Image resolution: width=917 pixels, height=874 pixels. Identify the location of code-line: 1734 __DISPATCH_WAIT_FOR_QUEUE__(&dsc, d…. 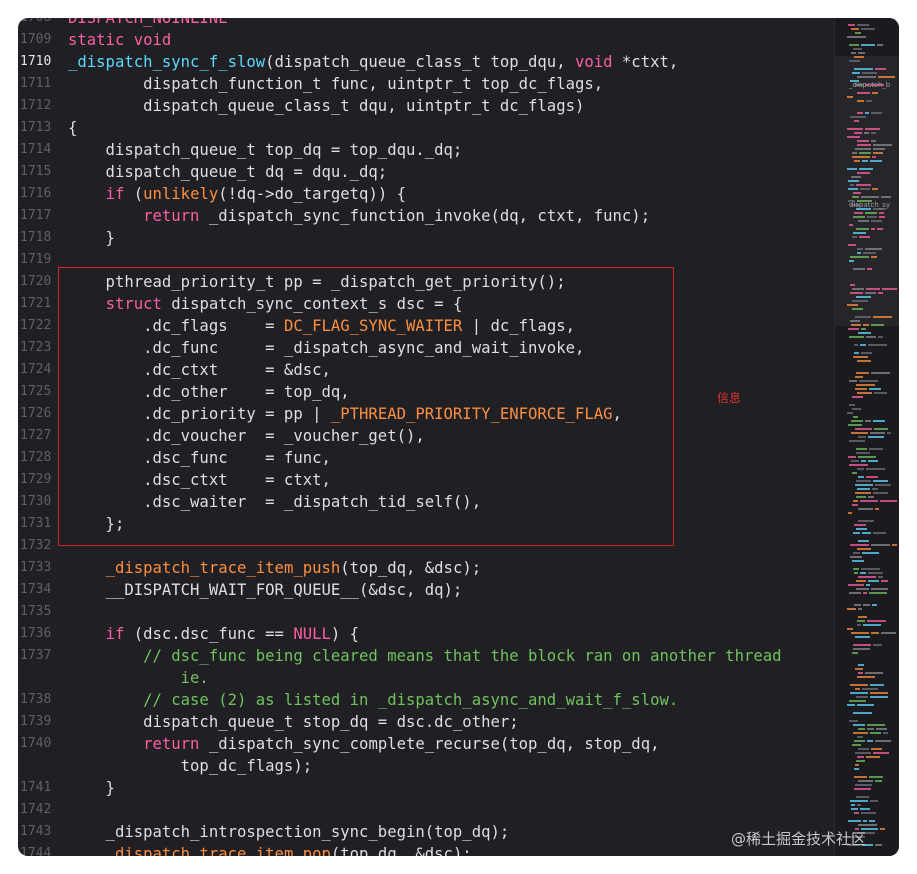
(458, 590).